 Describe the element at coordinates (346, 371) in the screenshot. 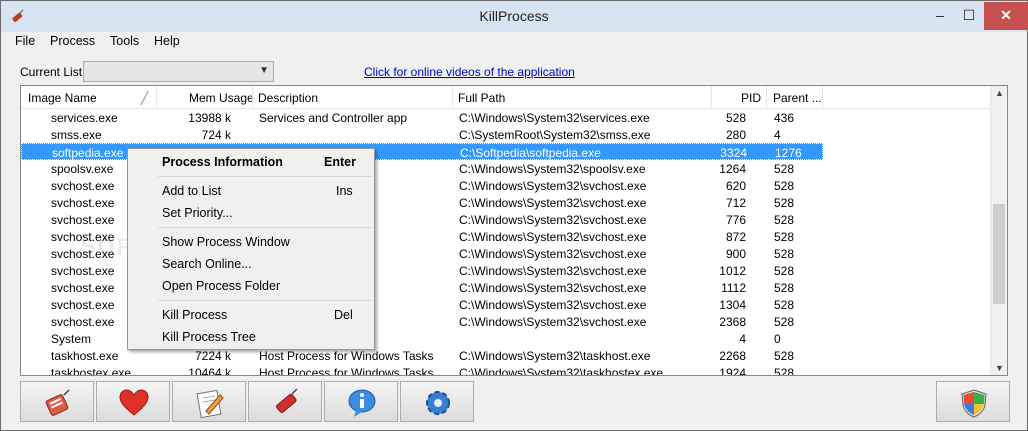

I see `description-cell: Host Process for Windows Tasks` at that location.